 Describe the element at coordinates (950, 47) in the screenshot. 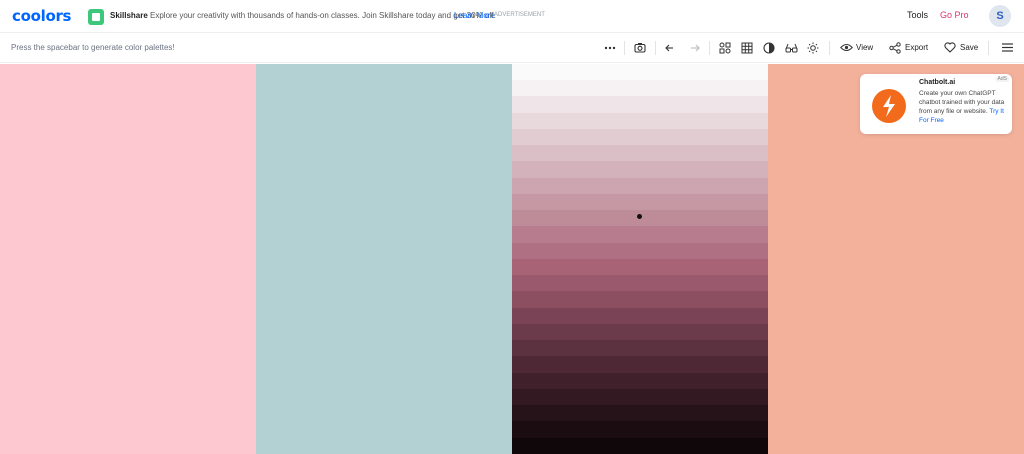

I see `heart-icon` at that location.